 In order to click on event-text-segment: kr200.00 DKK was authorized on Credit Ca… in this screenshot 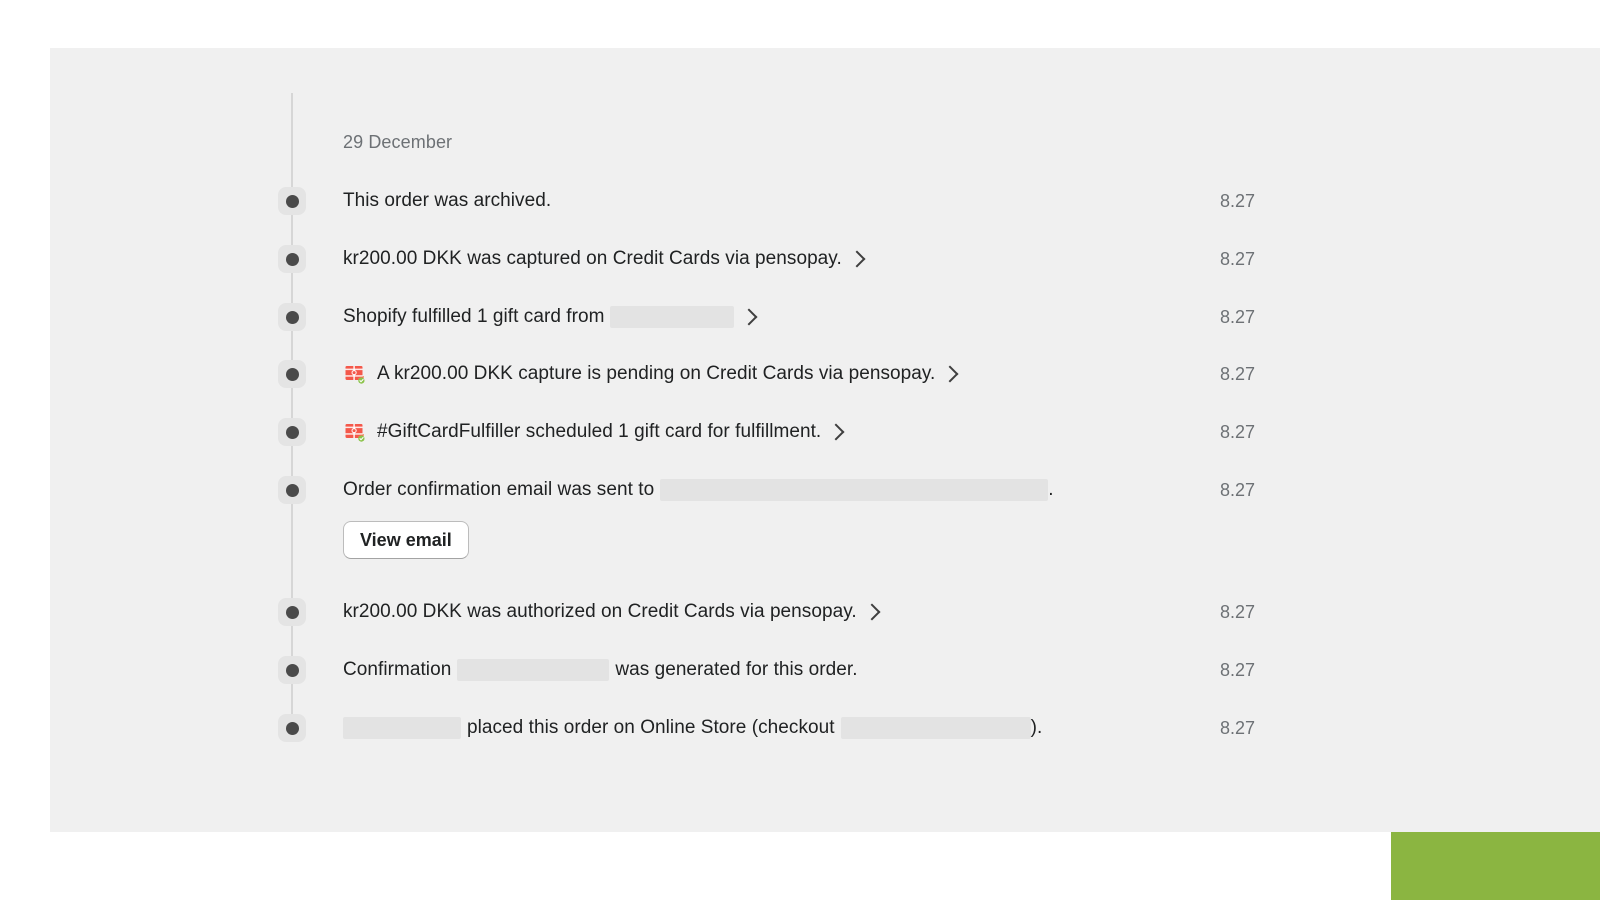, I will do `click(600, 611)`.